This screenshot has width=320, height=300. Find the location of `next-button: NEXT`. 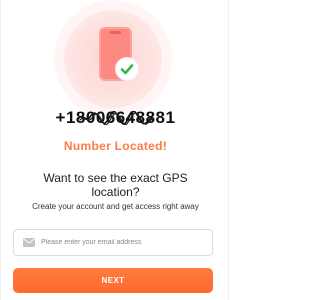

next-button: NEXT is located at coordinates (113, 280).